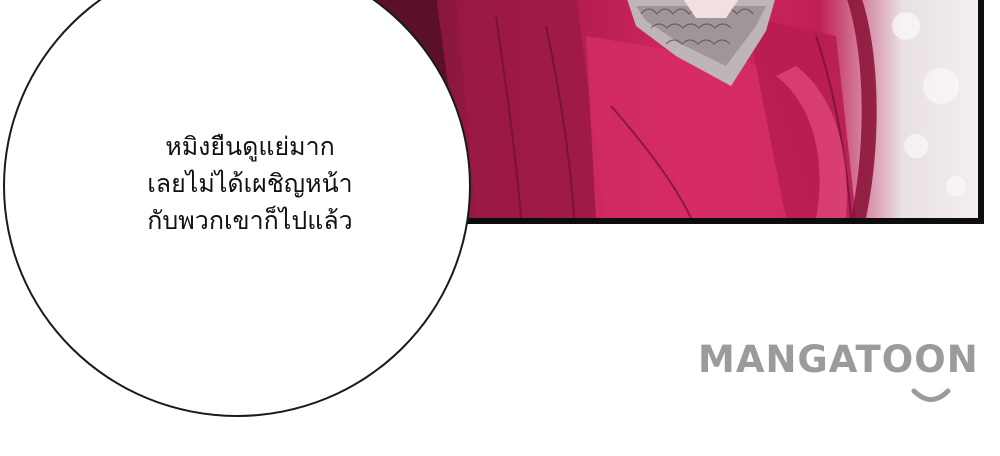  What do you see at coordinates (250, 146) in the screenshot?
I see `speech-line: หมิงยืนดูแย่มาก` at bounding box center [250, 146].